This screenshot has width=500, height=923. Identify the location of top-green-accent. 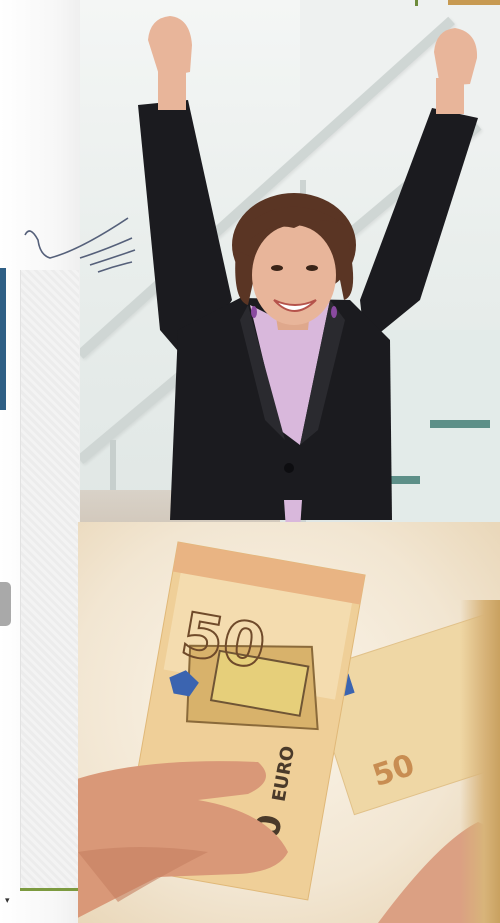
(416, 3).